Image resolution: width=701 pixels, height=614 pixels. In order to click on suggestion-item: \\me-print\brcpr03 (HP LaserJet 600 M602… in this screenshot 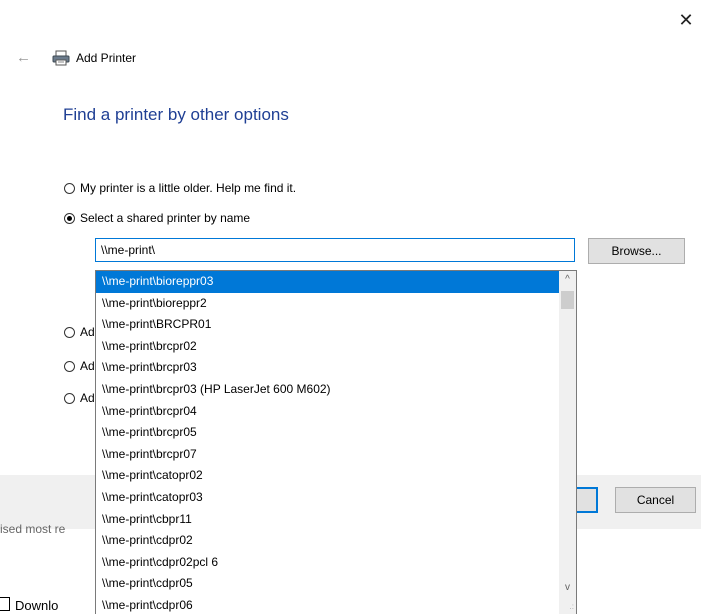, I will do `click(328, 390)`.